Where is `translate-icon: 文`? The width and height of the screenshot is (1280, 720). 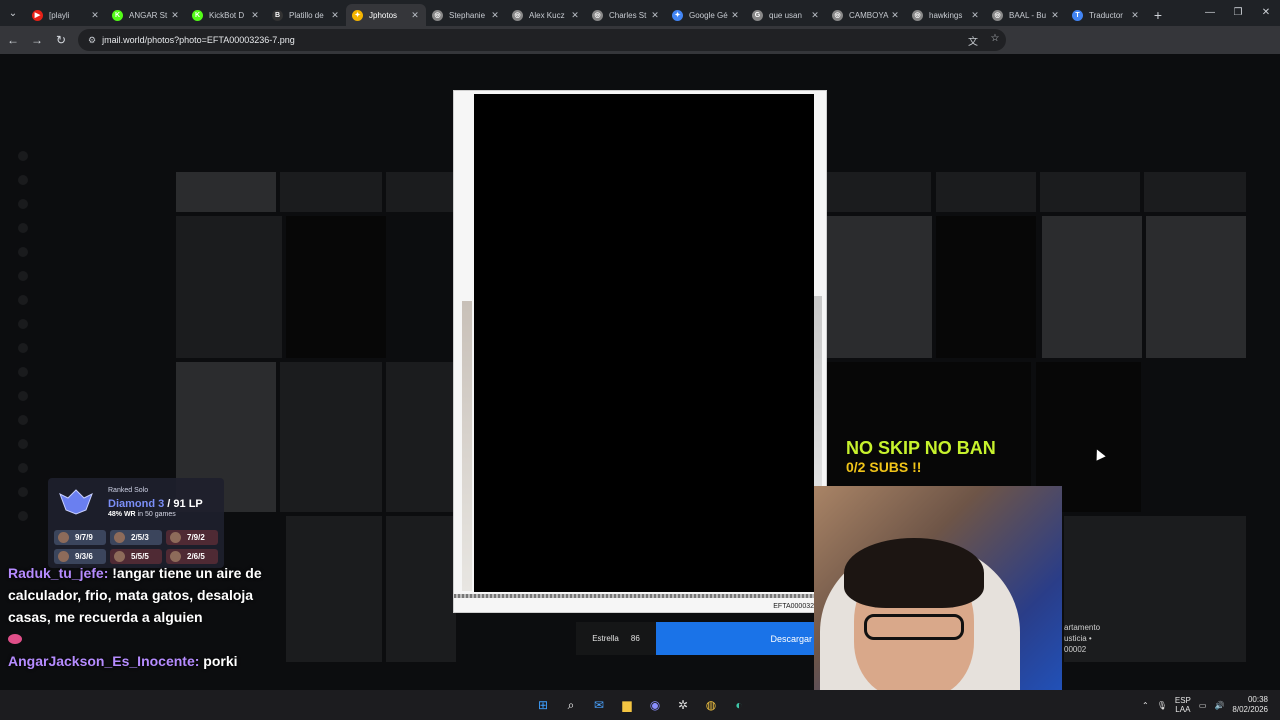 translate-icon: 文 is located at coordinates (973, 40).